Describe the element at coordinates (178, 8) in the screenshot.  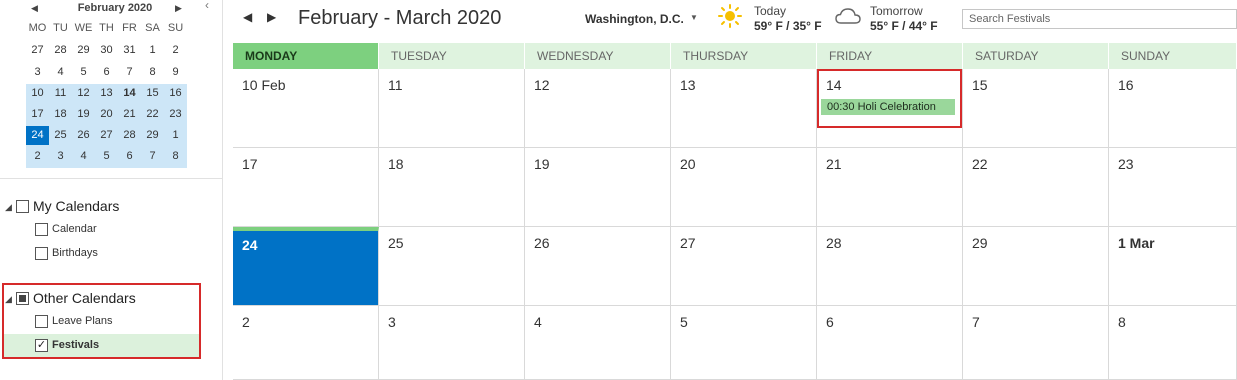
I see `triangle-right-icon: ▶` at that location.